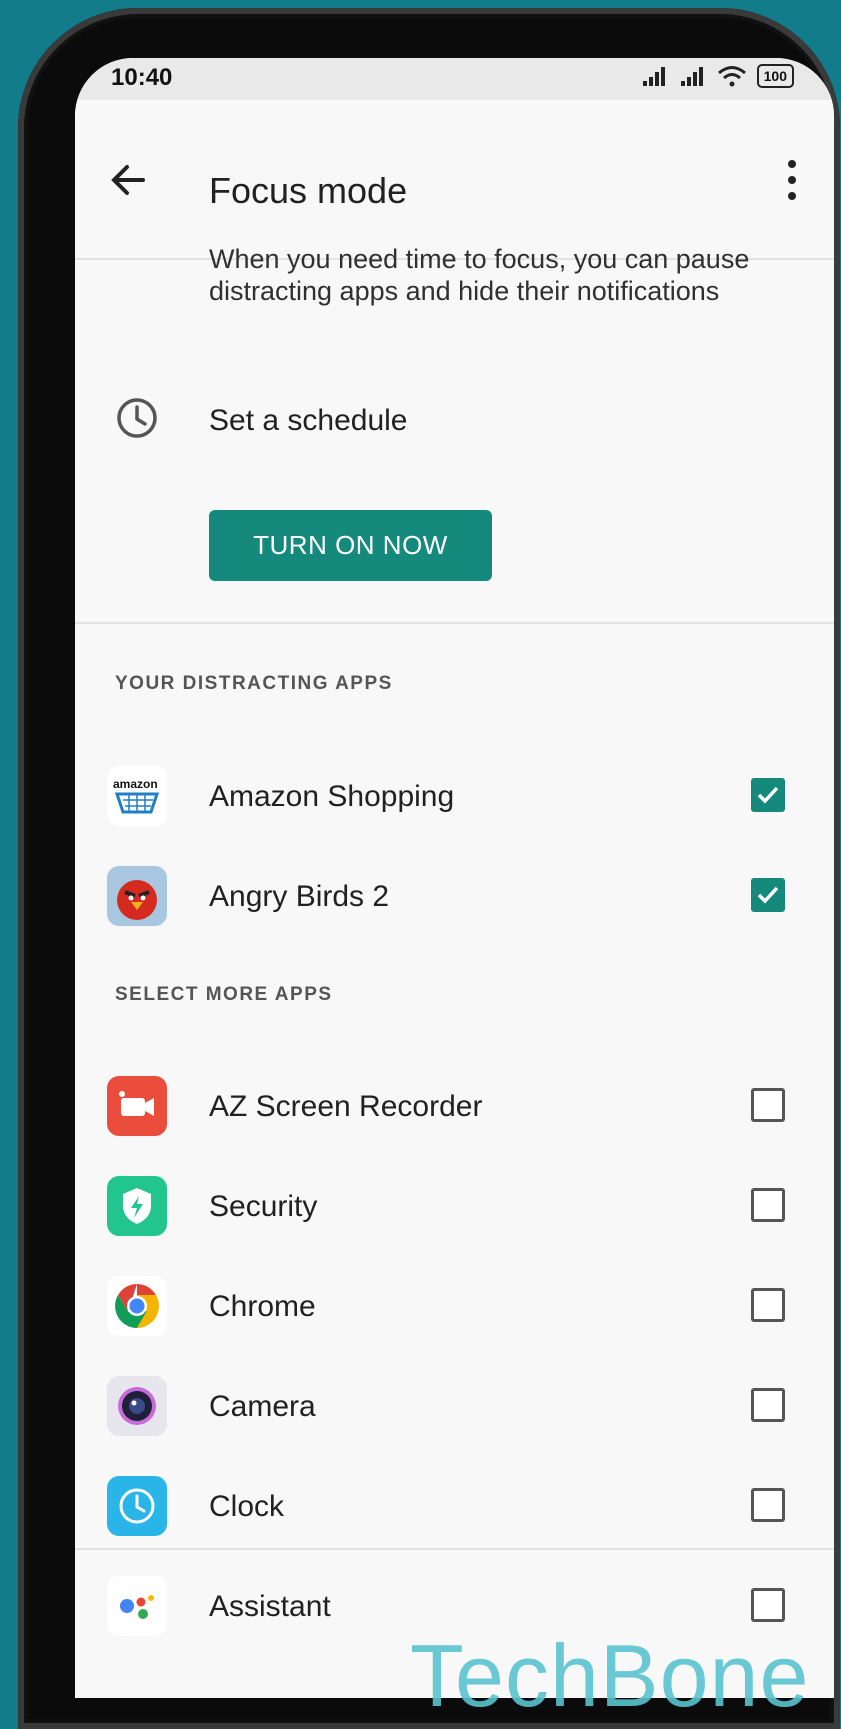 The width and height of the screenshot is (841, 1729). What do you see at coordinates (454, 1408) in the screenshot?
I see `app-row-camera: Camera` at bounding box center [454, 1408].